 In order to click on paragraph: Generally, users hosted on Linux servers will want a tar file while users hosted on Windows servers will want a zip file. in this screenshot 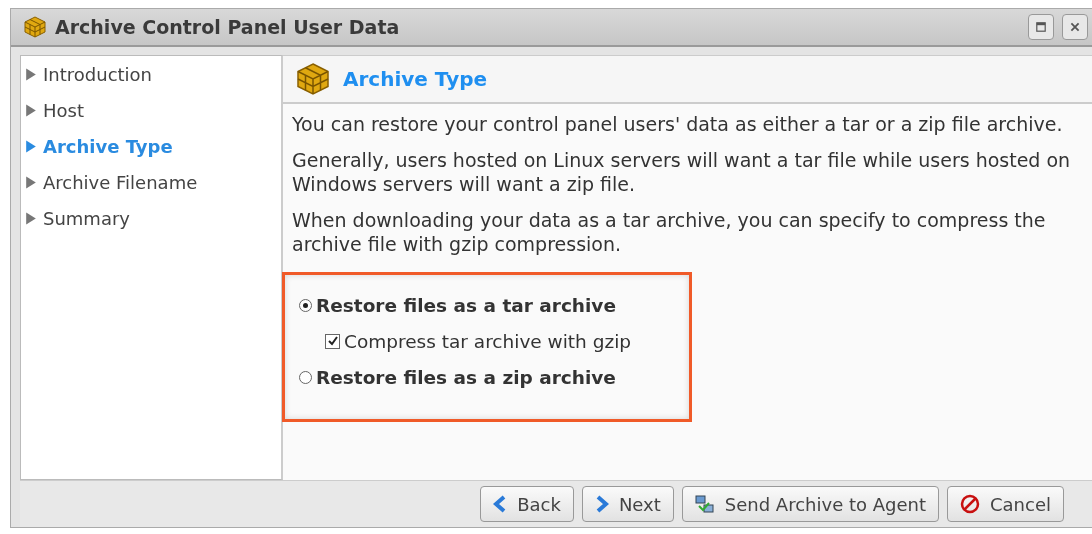, I will do `click(682, 172)`.